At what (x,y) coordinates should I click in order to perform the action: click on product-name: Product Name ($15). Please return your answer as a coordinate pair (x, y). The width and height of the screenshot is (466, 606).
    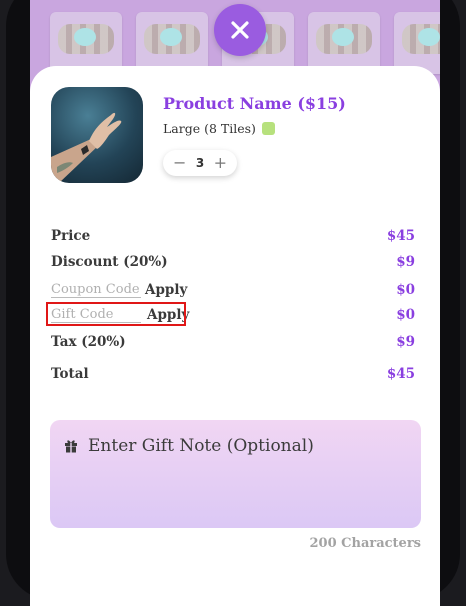
    Looking at the image, I should click on (254, 103).